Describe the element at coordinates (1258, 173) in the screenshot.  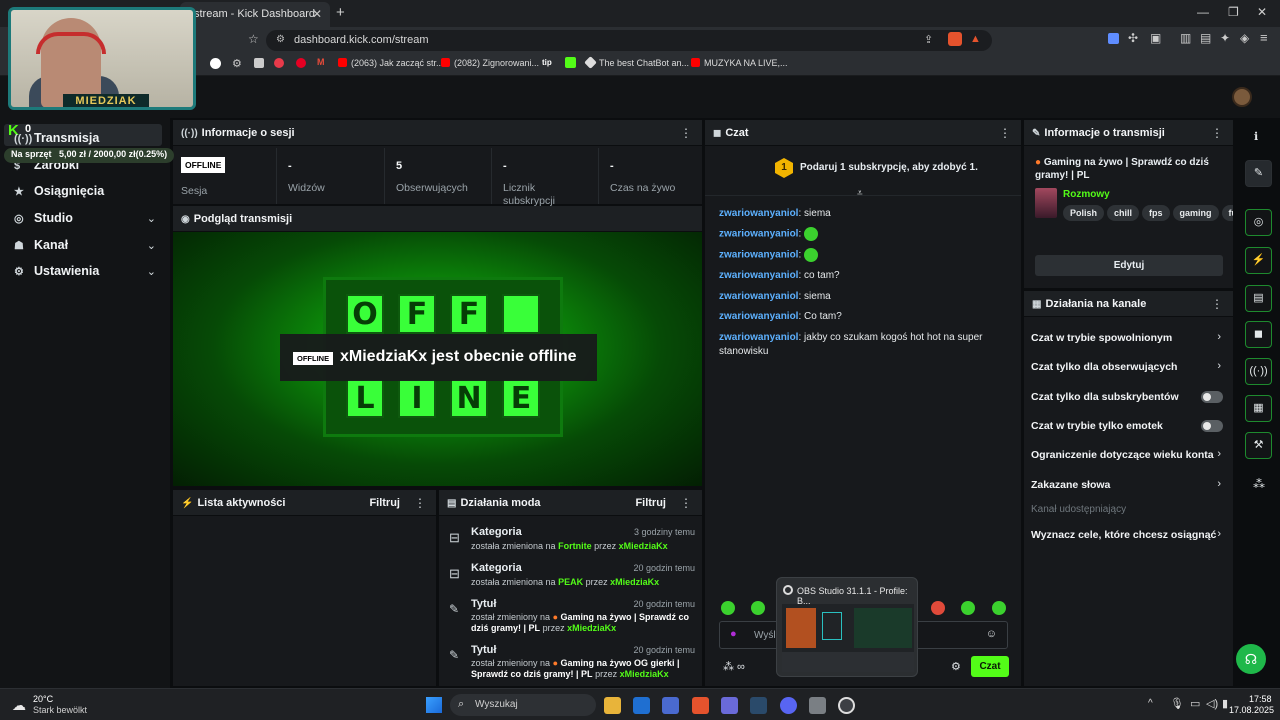
I see `pencil-icon: ✎` at that location.